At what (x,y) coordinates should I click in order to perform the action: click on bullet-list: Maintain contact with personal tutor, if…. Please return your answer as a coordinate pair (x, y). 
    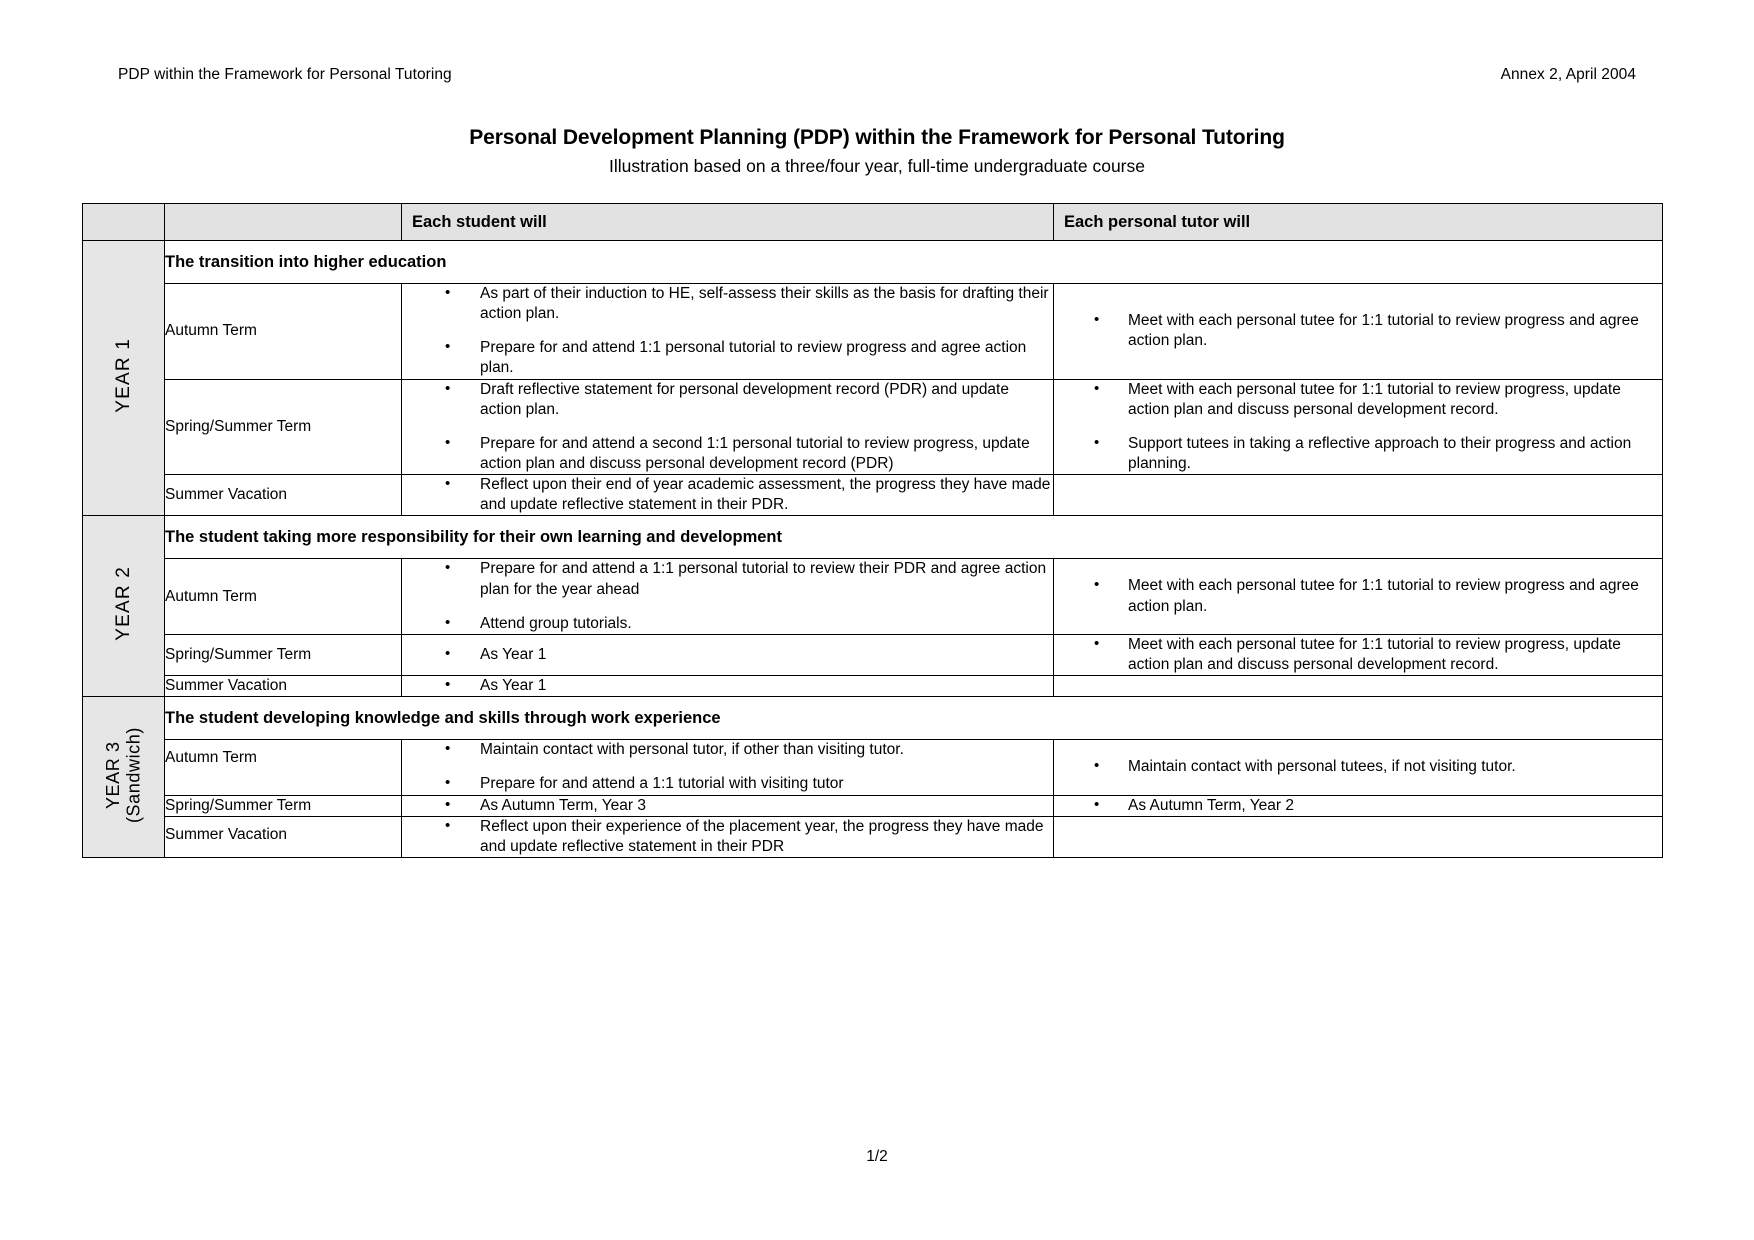
    Looking at the image, I should click on (727, 766).